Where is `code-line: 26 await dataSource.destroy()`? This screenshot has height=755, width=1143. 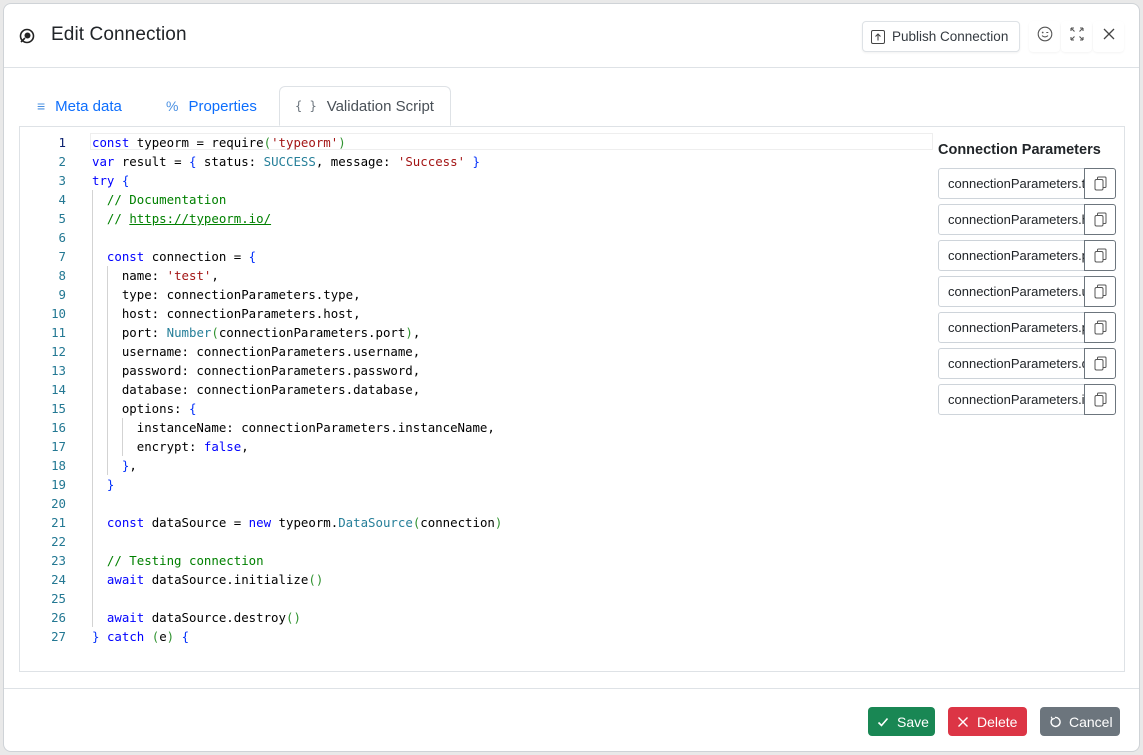
code-line: 26 await dataSource.destroy() is located at coordinates (477, 617).